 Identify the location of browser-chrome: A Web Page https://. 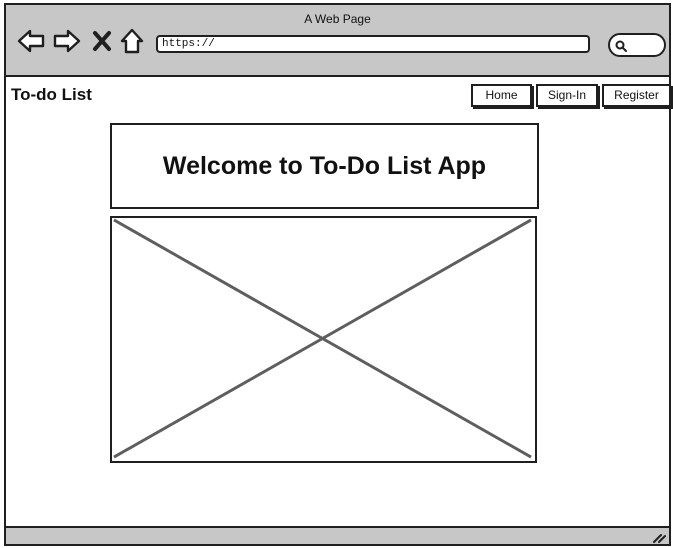
(337, 41).